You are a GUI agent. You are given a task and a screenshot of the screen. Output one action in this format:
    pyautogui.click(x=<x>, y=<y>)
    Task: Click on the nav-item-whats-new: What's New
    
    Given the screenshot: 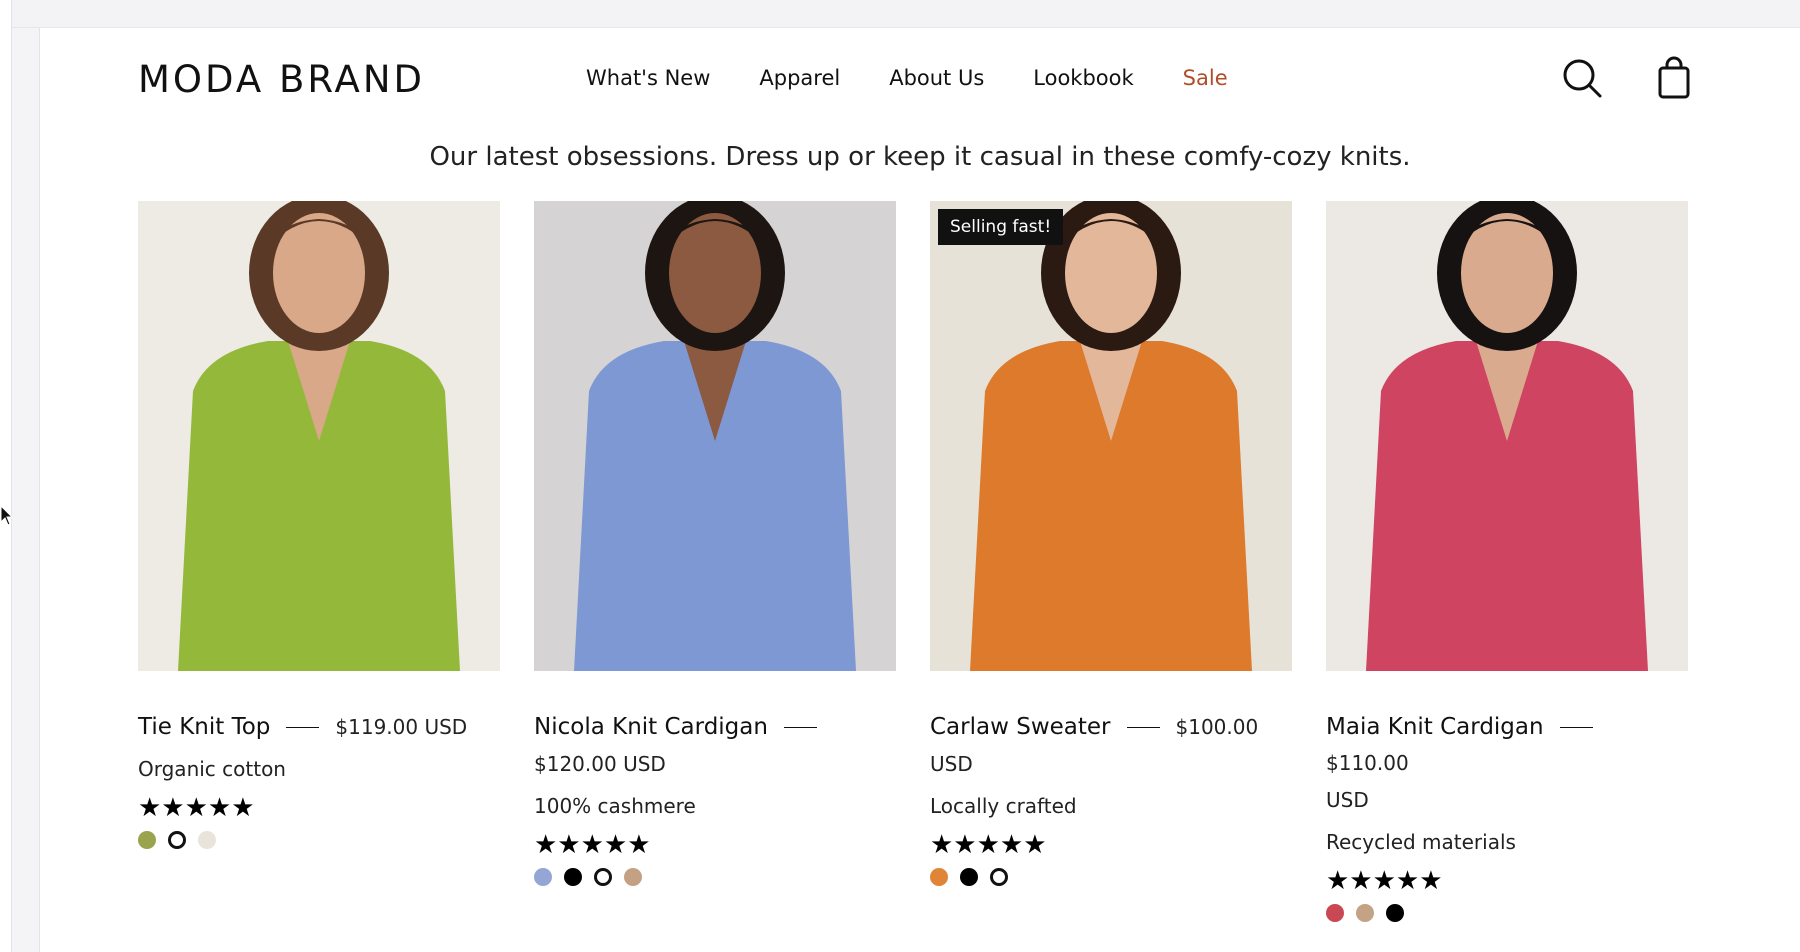 What is the action you would take?
    pyautogui.click(x=648, y=78)
    